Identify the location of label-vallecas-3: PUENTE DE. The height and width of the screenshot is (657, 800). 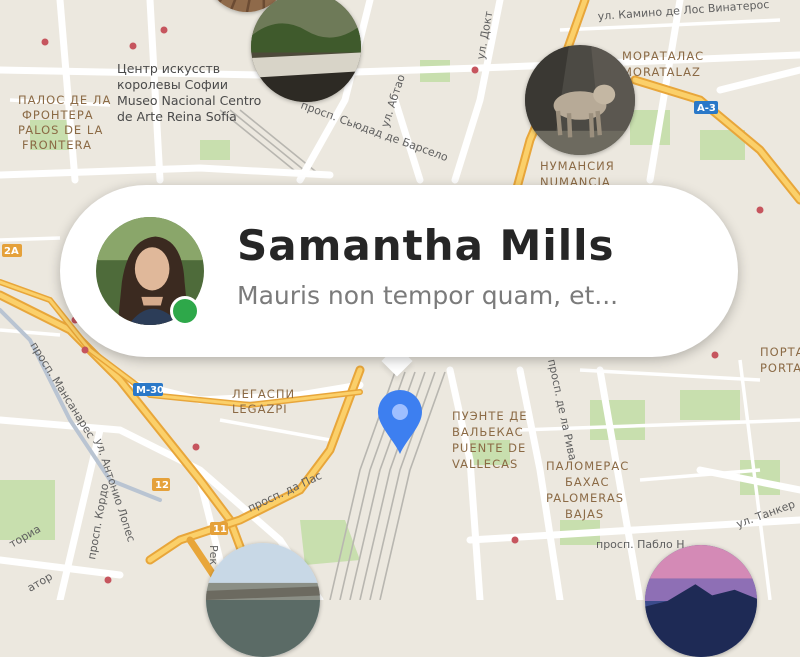
(489, 448).